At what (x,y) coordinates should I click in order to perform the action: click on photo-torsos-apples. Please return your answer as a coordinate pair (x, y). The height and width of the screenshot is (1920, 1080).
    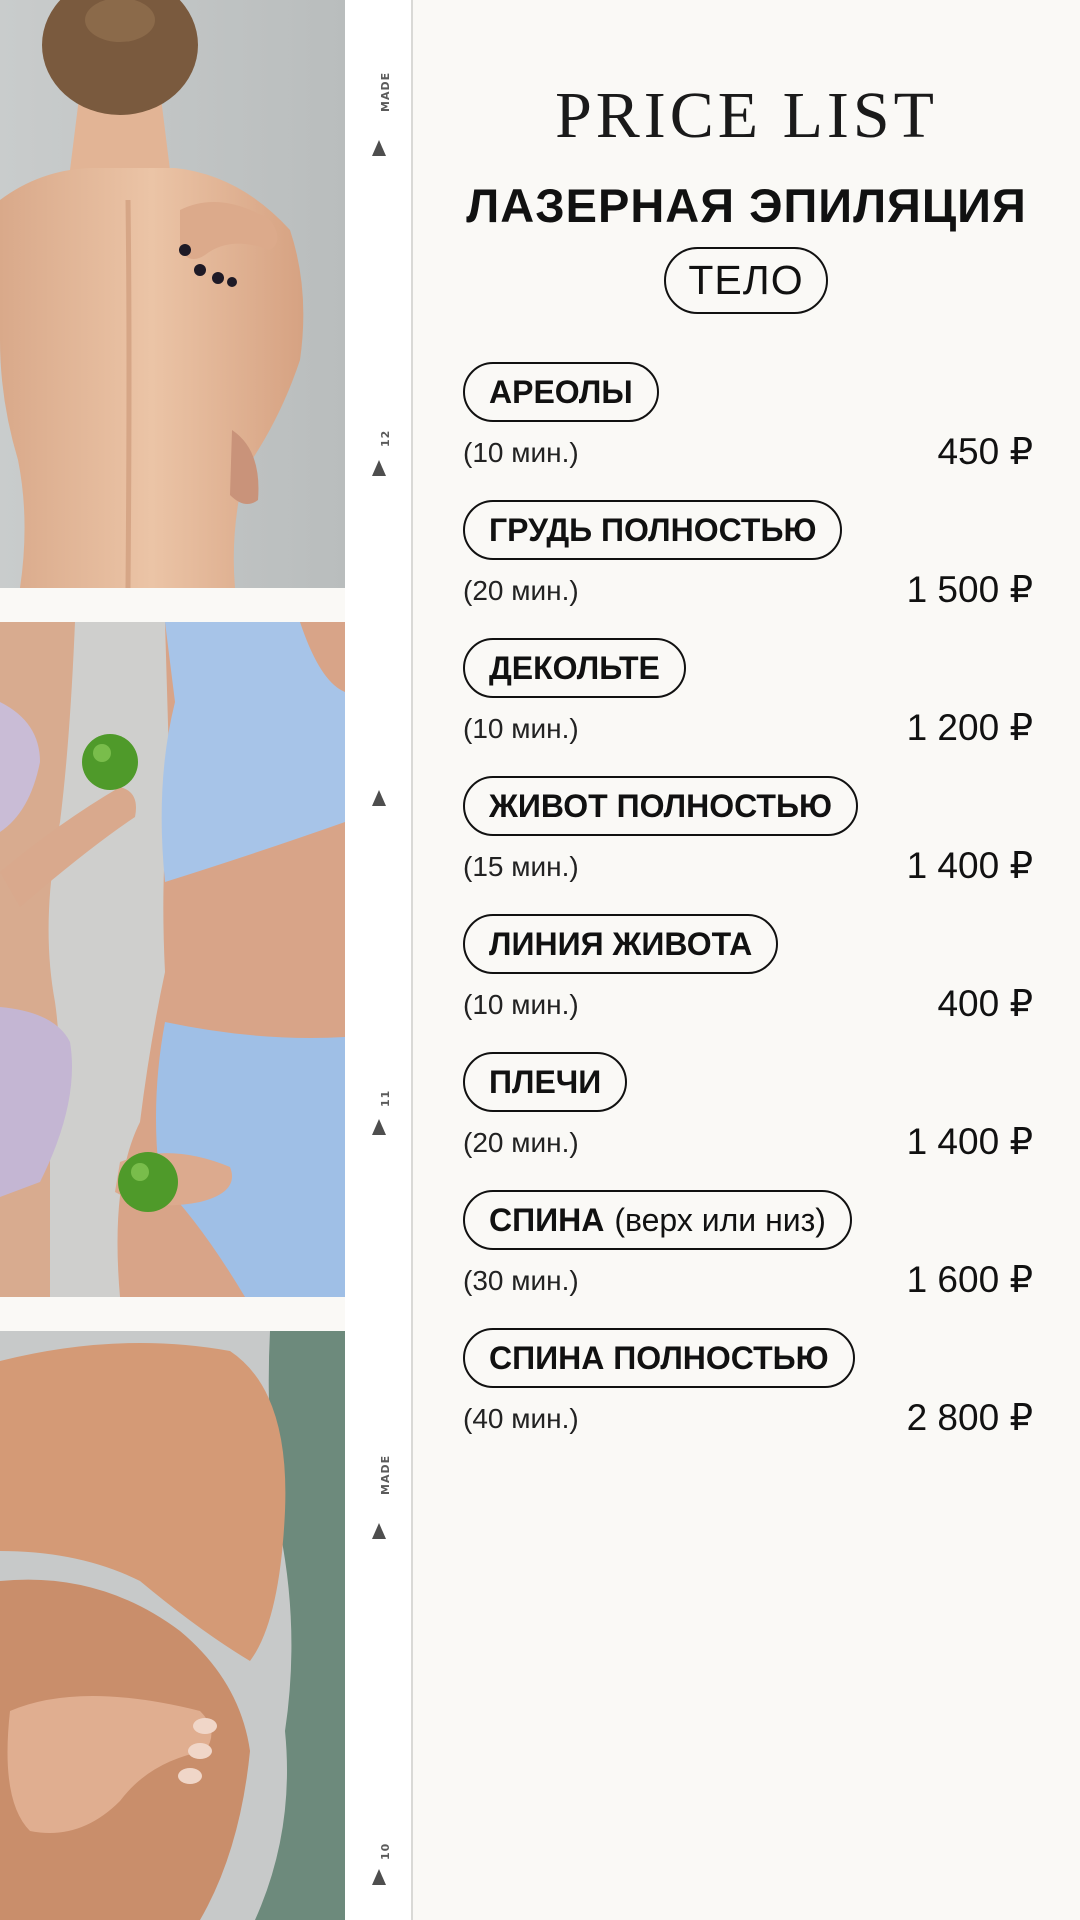
    Looking at the image, I should click on (172, 959).